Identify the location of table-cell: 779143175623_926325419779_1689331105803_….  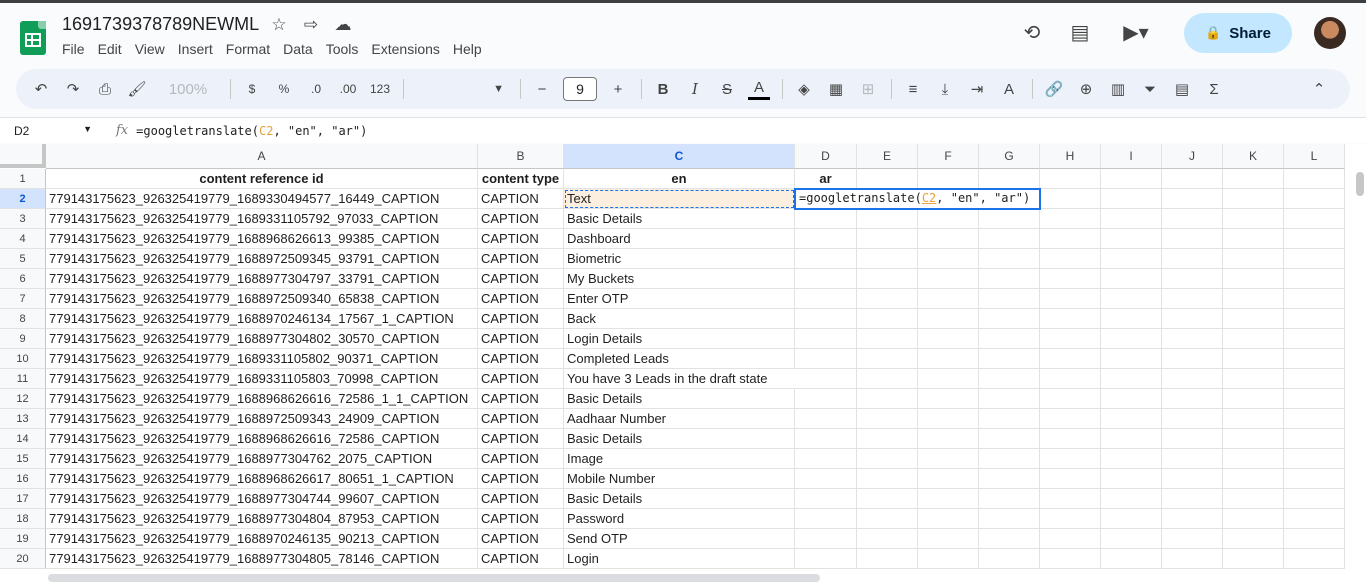
(262, 379).